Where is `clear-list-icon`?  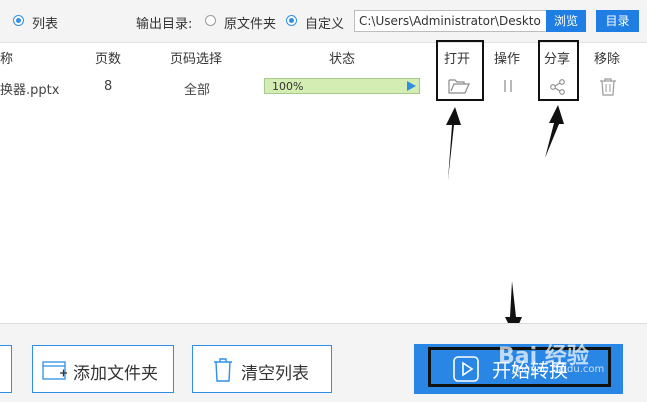 clear-list-icon is located at coordinates (223, 370).